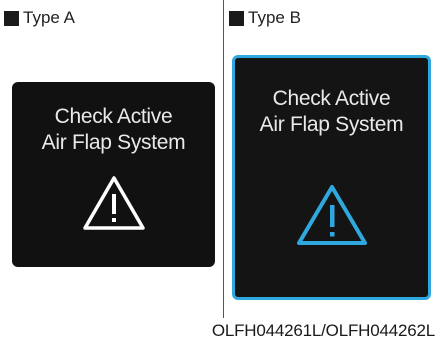 This screenshot has height=345, width=441. Describe the element at coordinates (274, 17) in the screenshot. I see `type-b-label: Type B` at that location.